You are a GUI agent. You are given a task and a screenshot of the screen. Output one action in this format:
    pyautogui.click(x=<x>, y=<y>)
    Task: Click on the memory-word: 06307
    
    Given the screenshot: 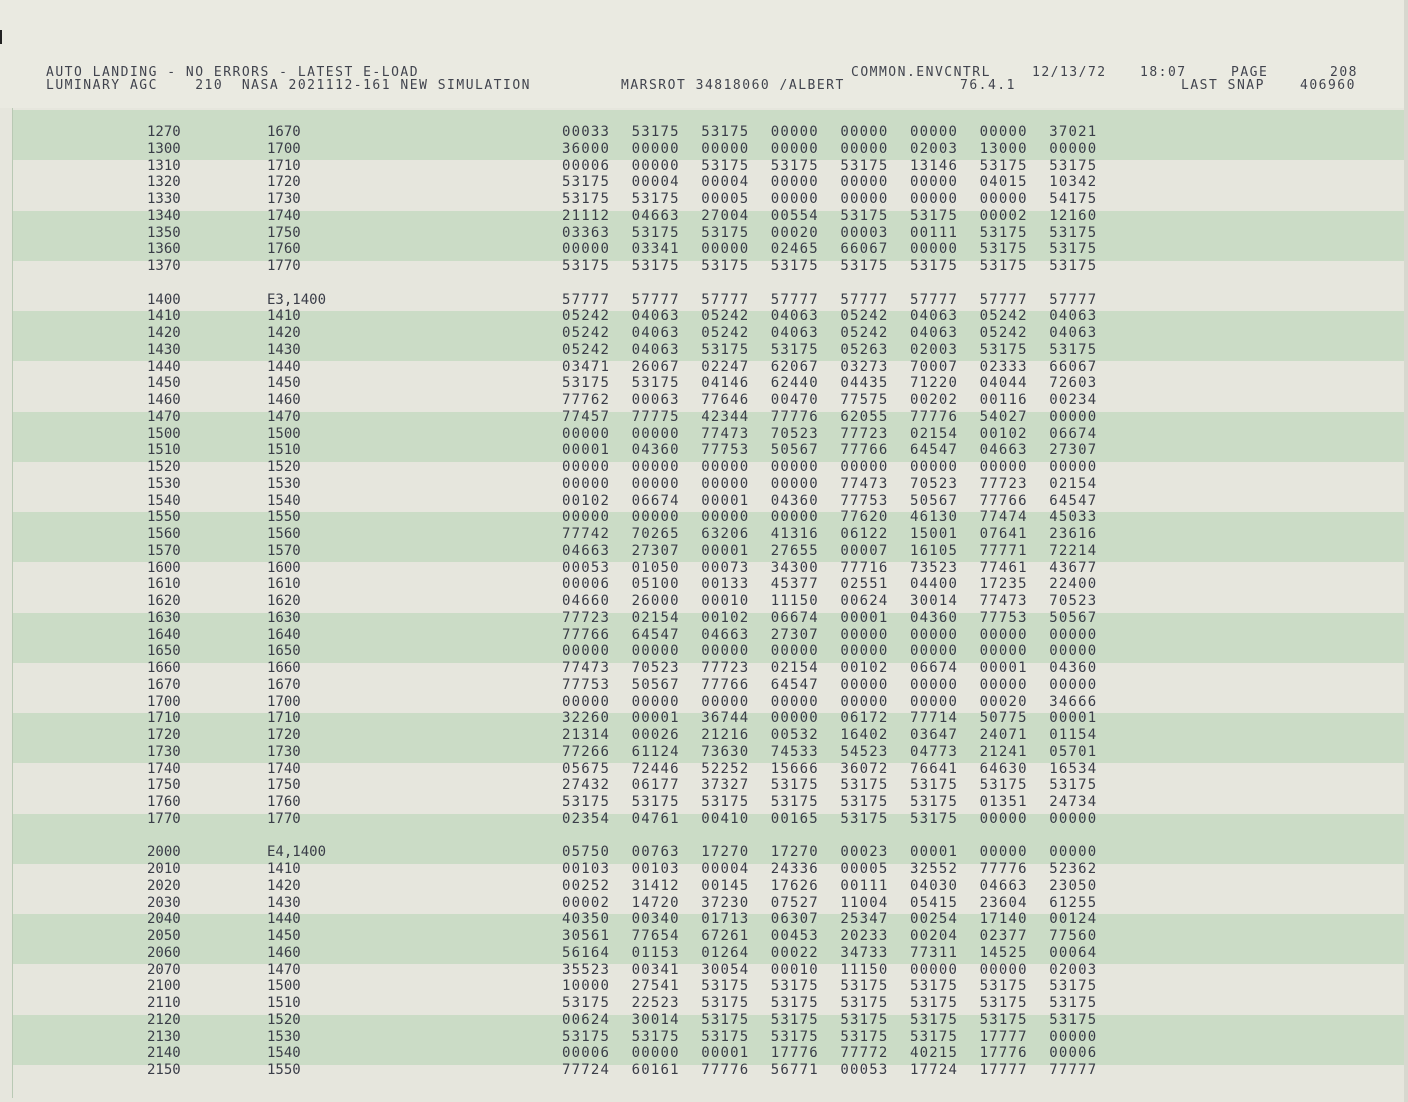 What is the action you would take?
    pyautogui.click(x=794, y=919)
    